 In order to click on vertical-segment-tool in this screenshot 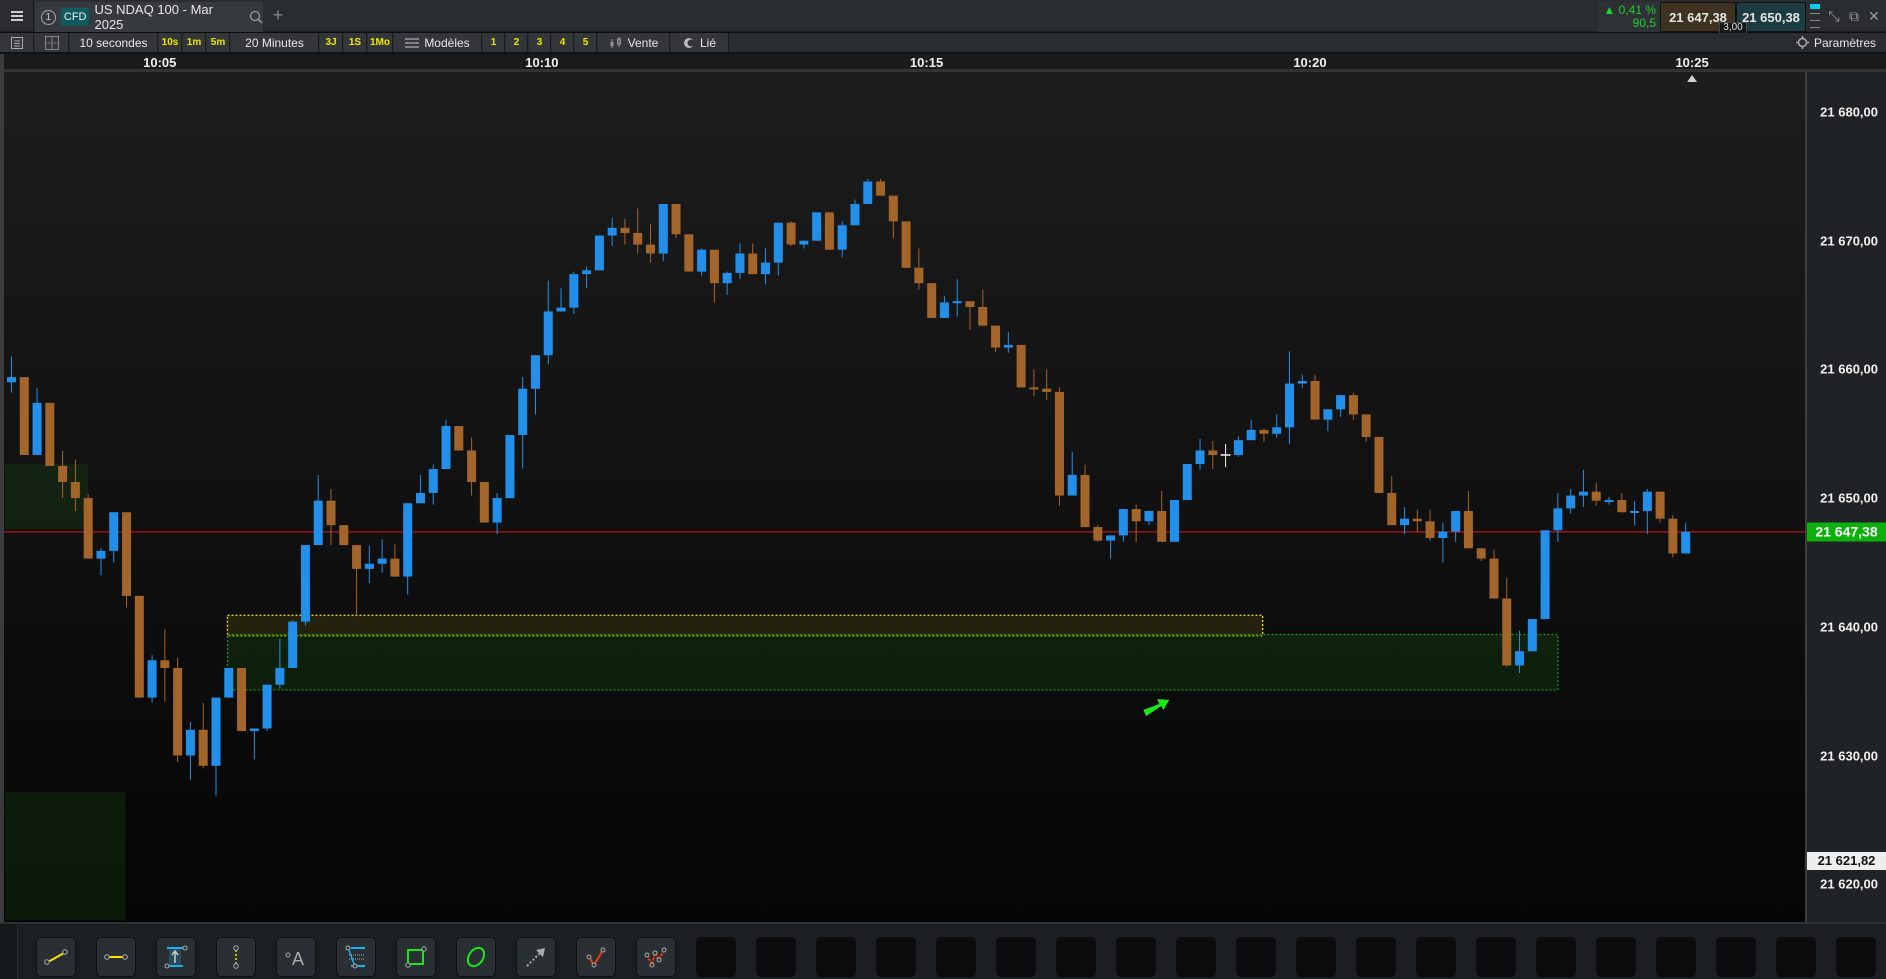, I will do `click(236, 957)`.